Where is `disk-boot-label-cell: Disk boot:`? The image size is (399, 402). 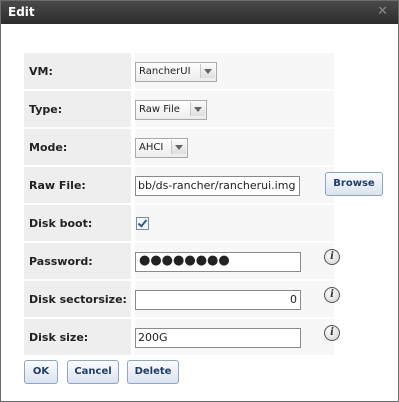 disk-boot-label-cell: Disk boot: is located at coordinates (77, 223).